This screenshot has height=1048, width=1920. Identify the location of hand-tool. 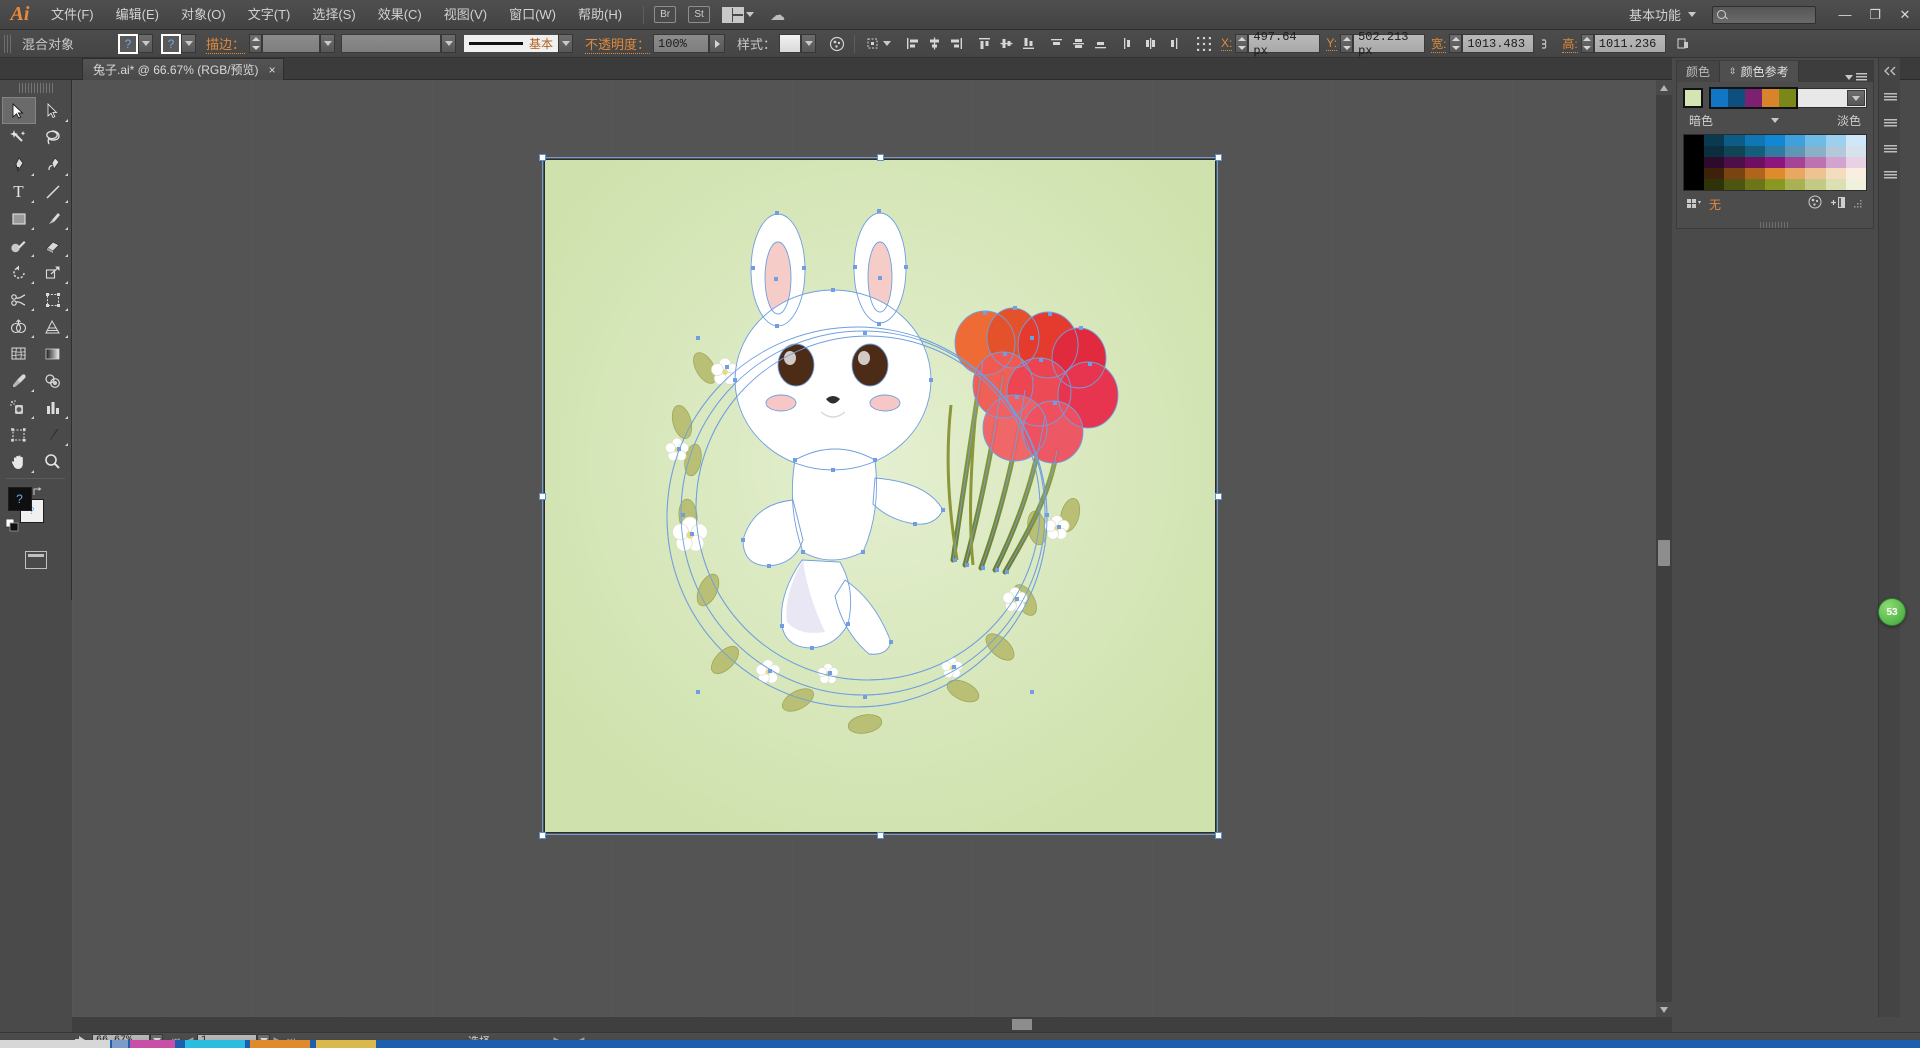
(19, 461).